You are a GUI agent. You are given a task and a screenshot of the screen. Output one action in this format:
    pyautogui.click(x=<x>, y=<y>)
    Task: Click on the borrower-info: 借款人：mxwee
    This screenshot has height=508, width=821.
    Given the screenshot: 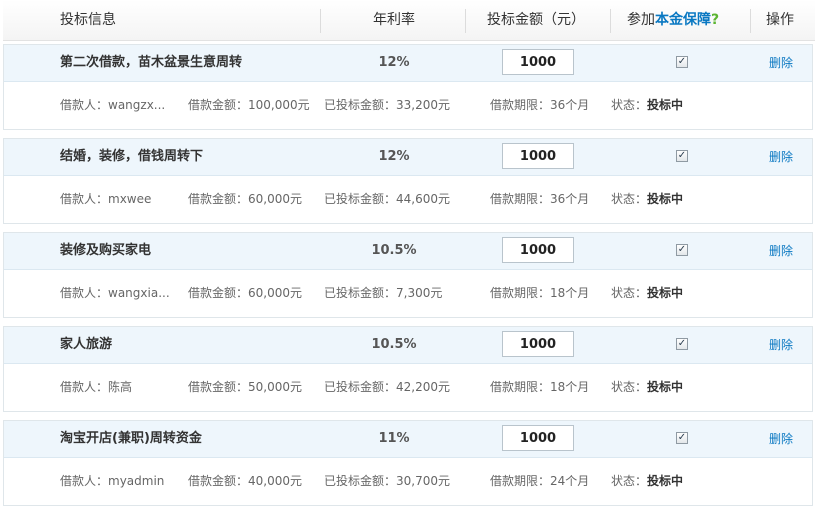 What is the action you would take?
    pyautogui.click(x=105, y=199)
    